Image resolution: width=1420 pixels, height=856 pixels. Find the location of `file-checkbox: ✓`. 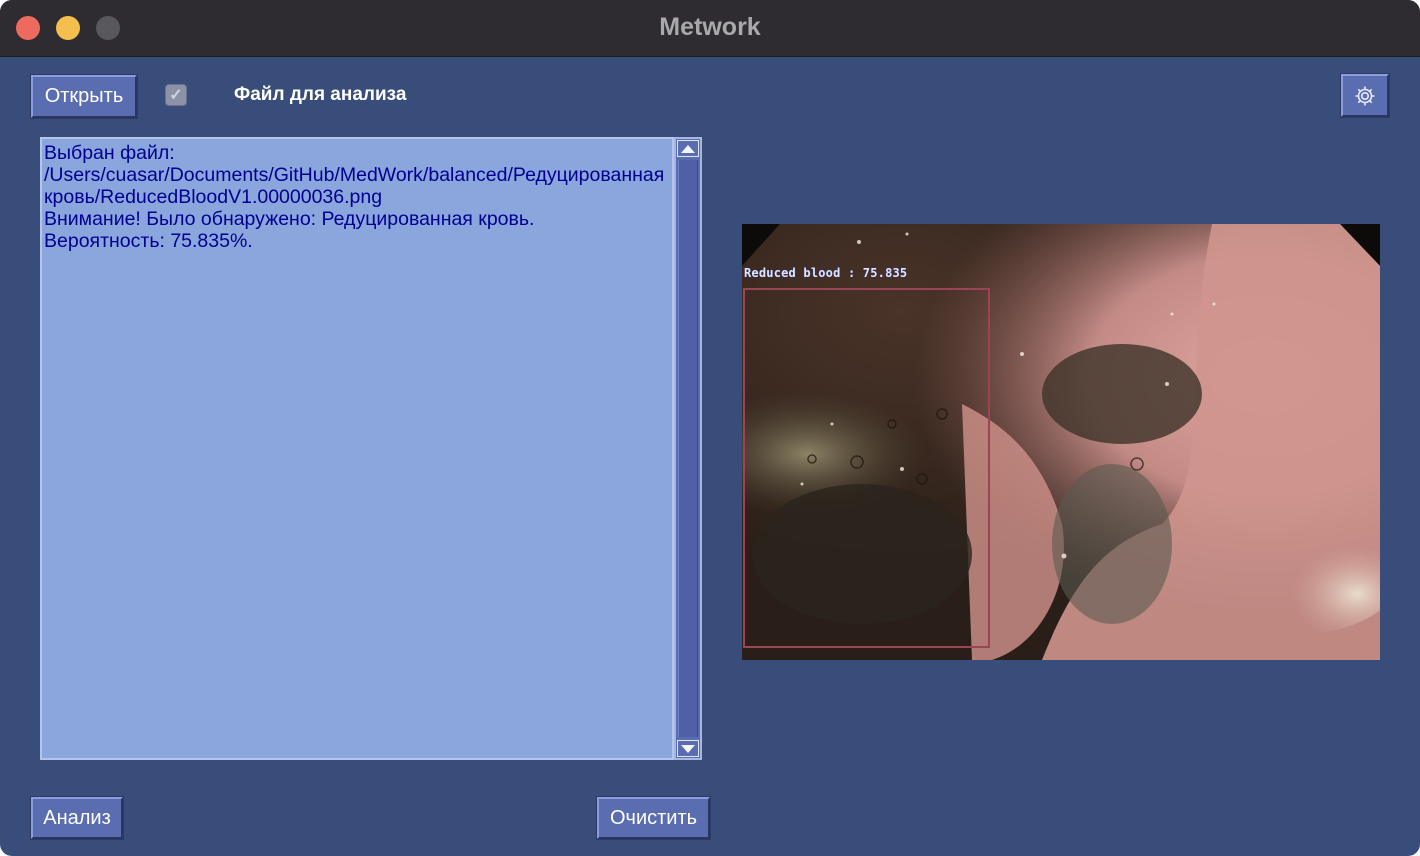

file-checkbox: ✓ is located at coordinates (176, 95).